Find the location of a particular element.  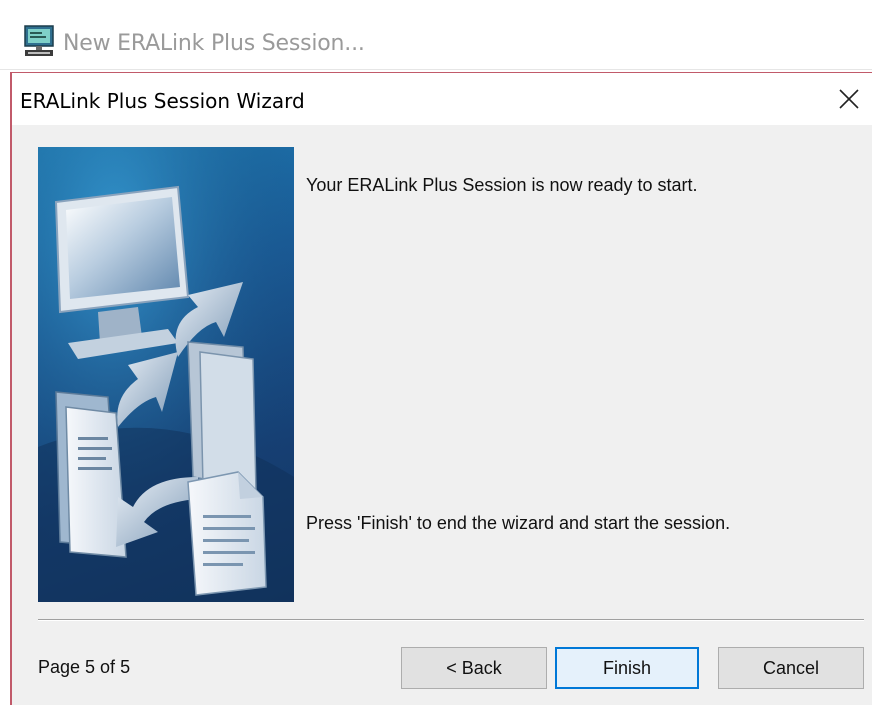

page-indicator: Page 5 of 5 is located at coordinates (84, 667).